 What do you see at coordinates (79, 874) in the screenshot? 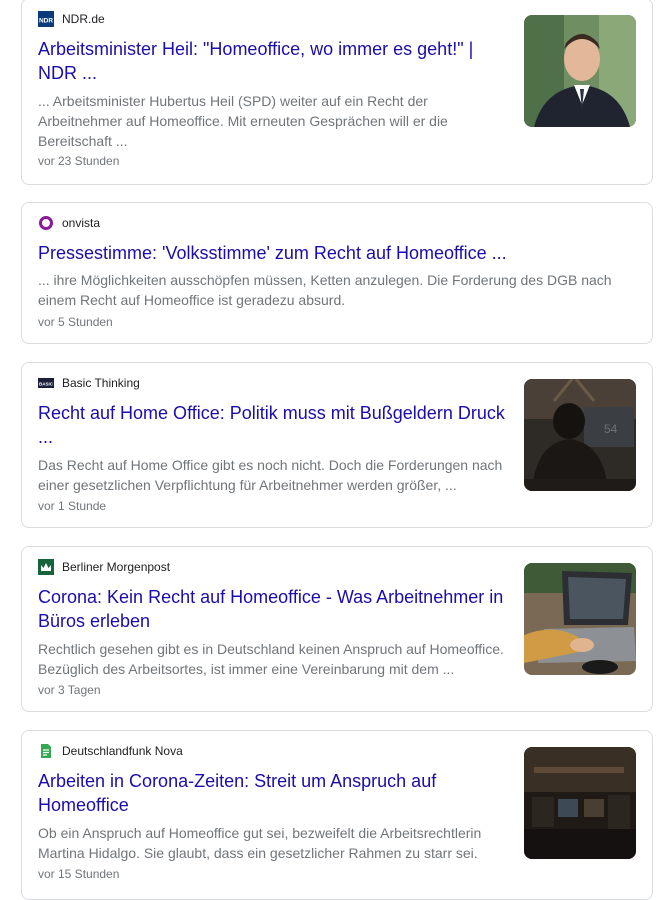
I see `news-timestamp: vor 15 Stunden` at bounding box center [79, 874].